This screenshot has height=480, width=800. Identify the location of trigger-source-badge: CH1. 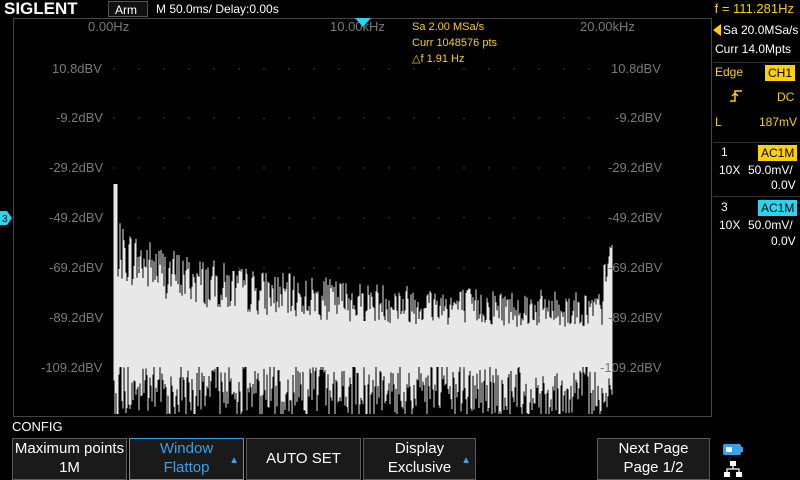
(780, 73).